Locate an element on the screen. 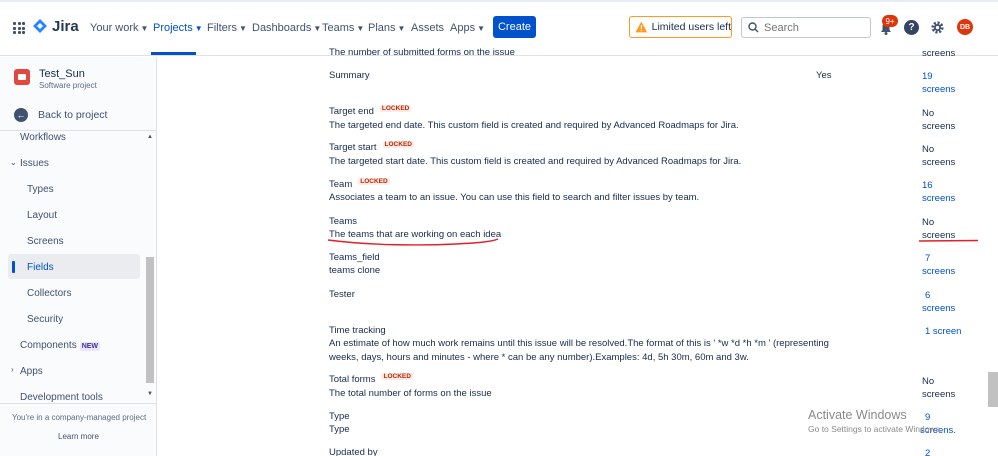 Image resolution: width=998 pixels, height=456 pixels. scroll-down-icon: ▼ is located at coordinates (150, 394).